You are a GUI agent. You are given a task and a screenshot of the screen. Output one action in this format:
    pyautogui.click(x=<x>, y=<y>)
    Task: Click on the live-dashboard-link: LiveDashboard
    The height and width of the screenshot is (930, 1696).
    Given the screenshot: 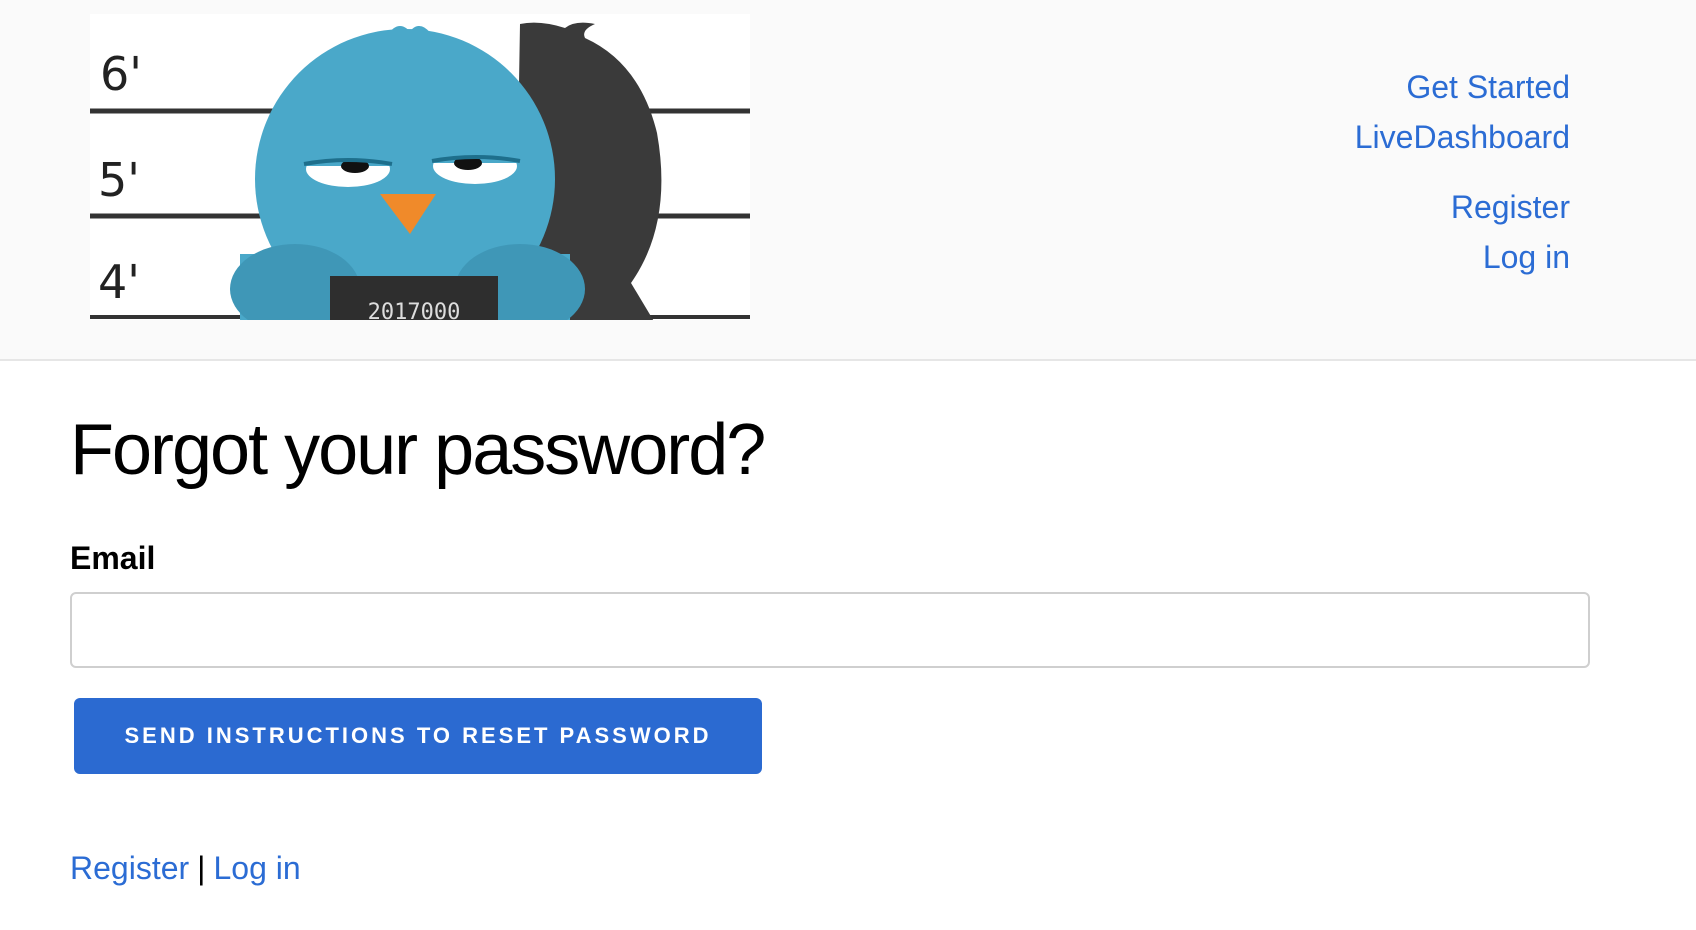 What is the action you would take?
    pyautogui.click(x=1462, y=137)
    